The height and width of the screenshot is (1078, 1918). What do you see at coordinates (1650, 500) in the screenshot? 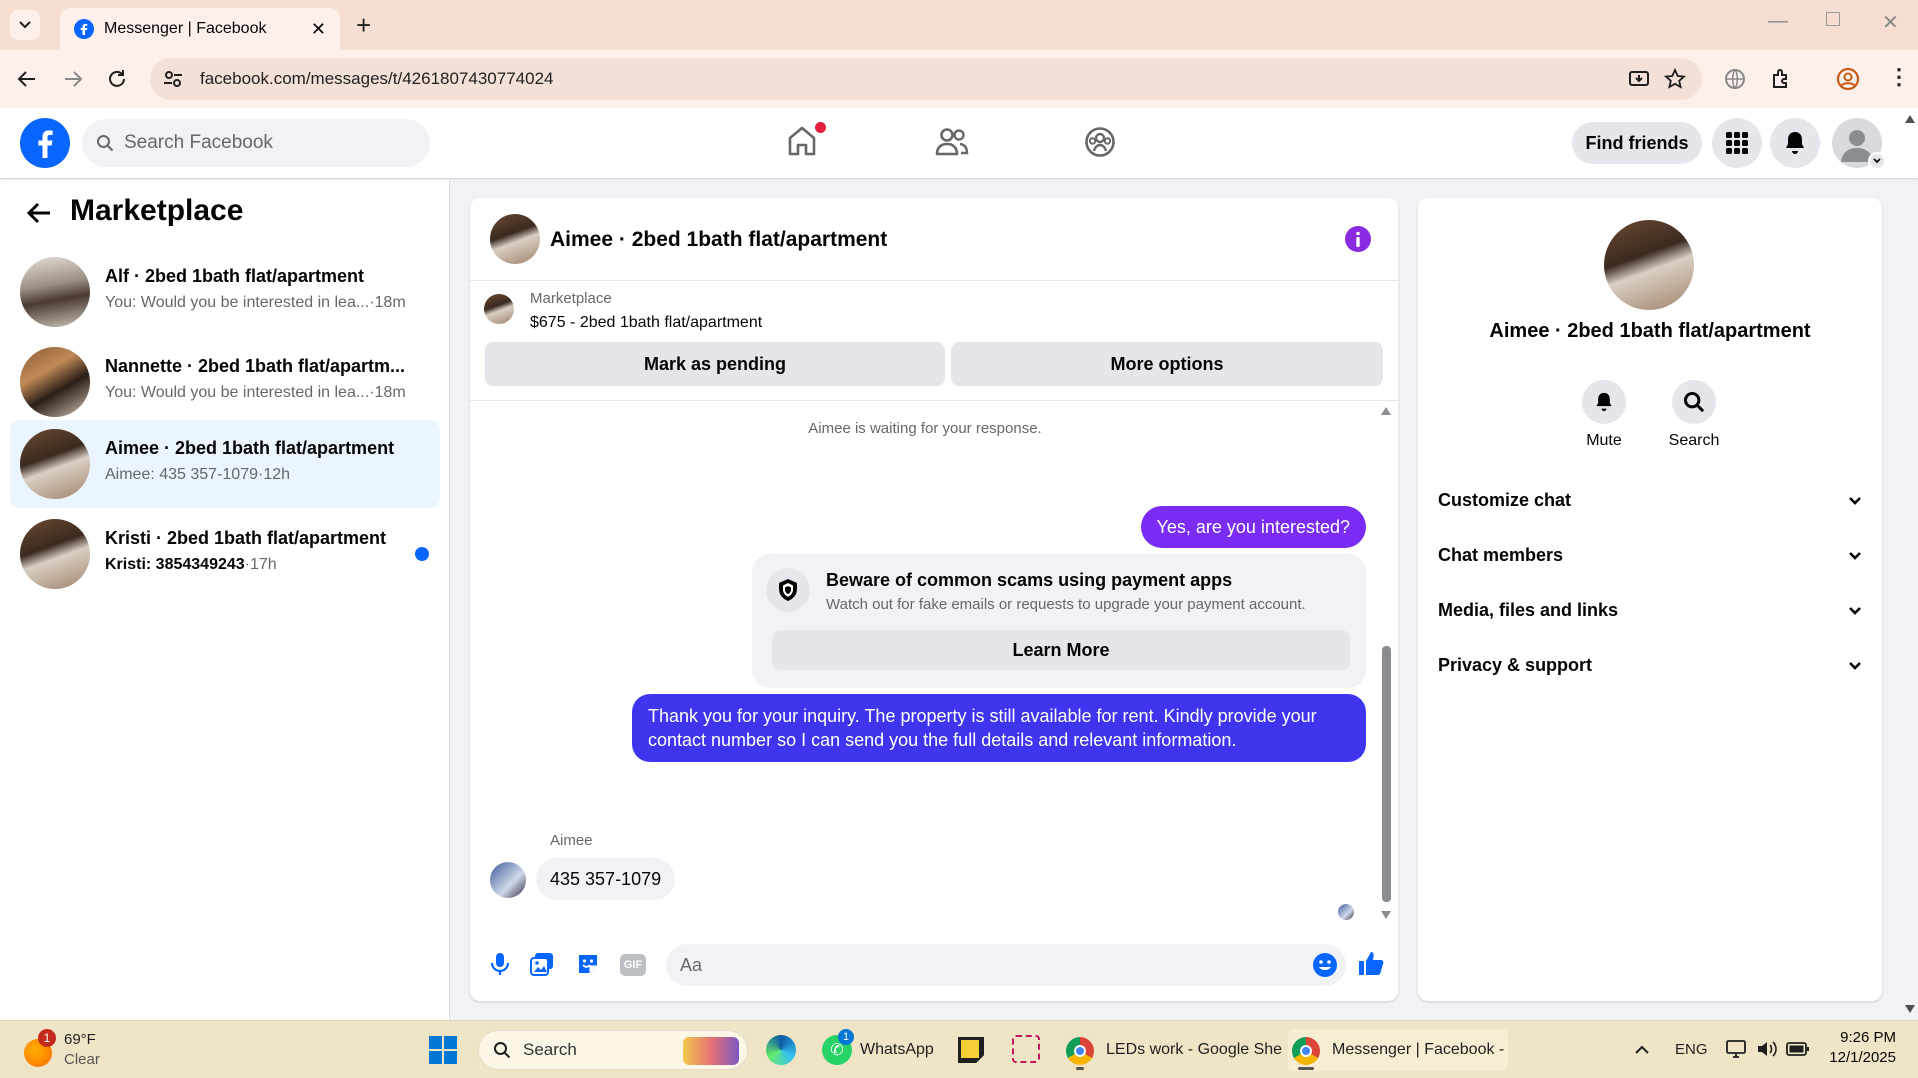
I see `customize-chat-section: Customize chat` at bounding box center [1650, 500].